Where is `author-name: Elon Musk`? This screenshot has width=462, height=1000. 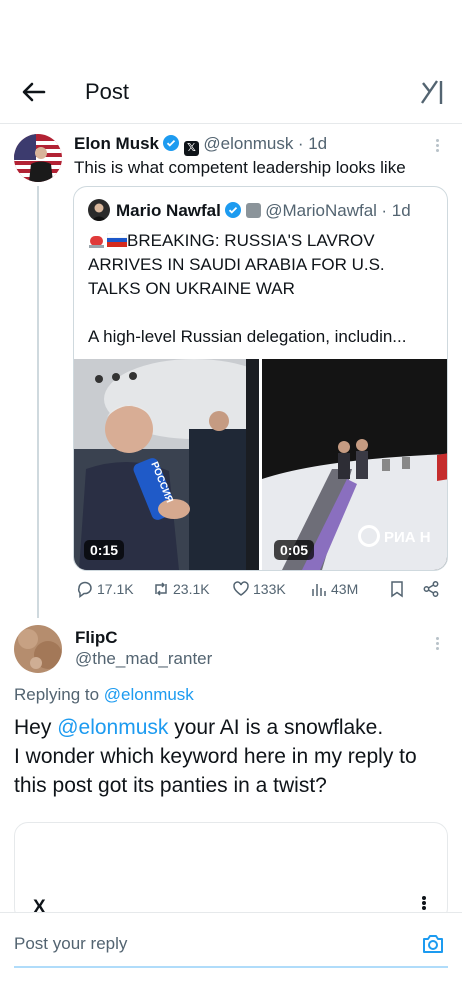 author-name: Elon Musk is located at coordinates (116, 143).